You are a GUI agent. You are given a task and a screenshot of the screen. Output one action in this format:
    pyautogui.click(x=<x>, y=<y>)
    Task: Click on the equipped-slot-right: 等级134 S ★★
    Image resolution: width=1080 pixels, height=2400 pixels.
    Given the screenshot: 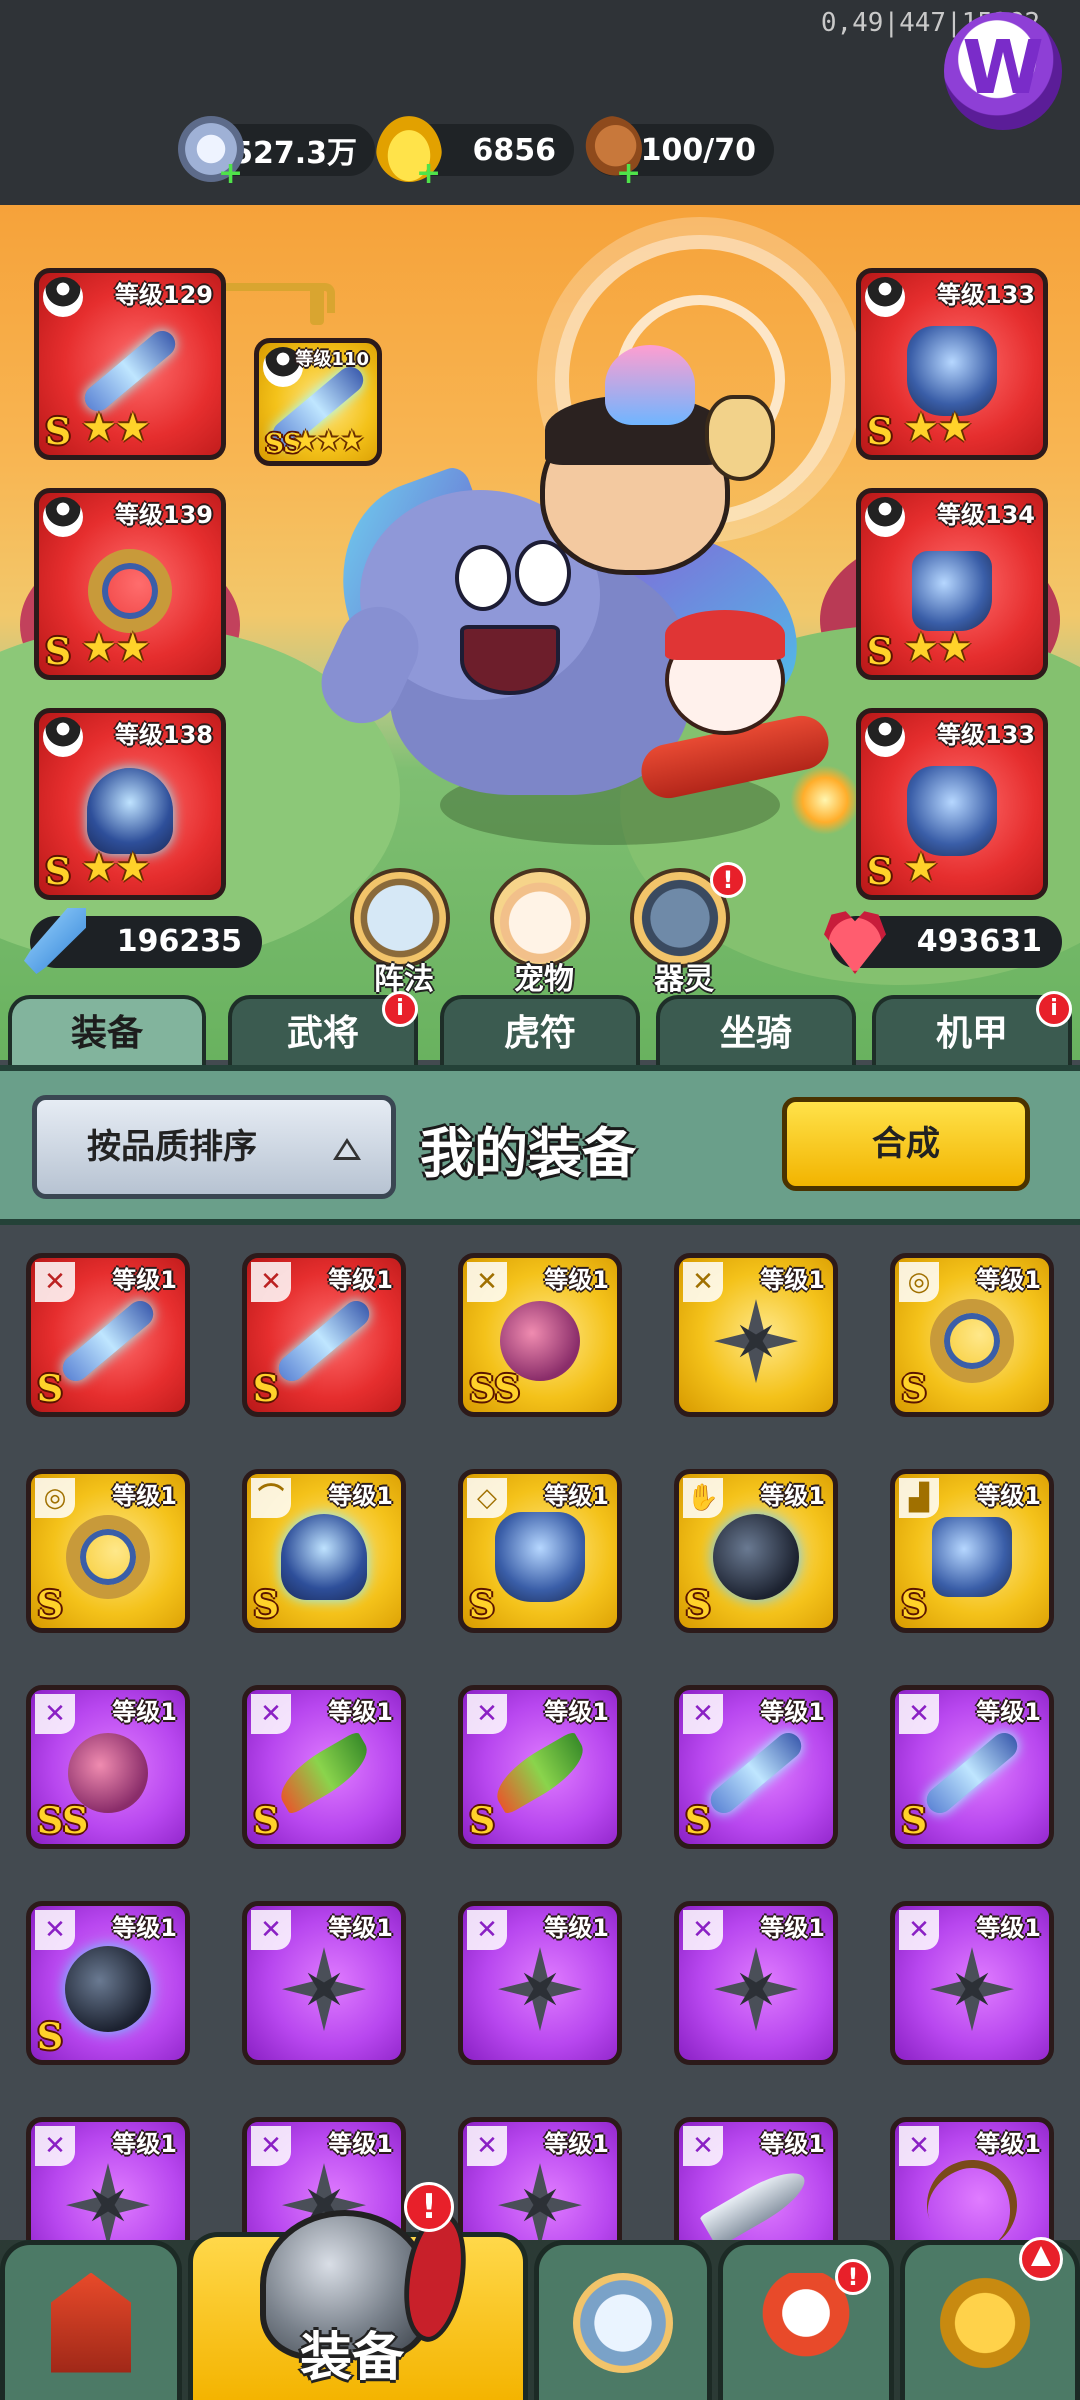 What is the action you would take?
    pyautogui.click(x=952, y=584)
    